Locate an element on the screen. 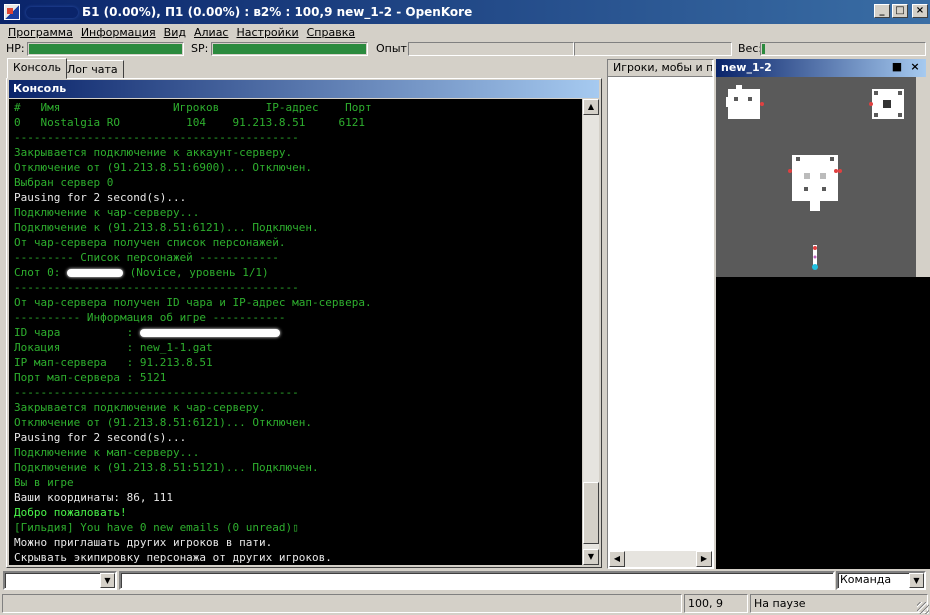 The image size is (930, 615). console-line: 0 Nostalgia RO 104 91.213.8.51 6121 is located at coordinates (298, 122).